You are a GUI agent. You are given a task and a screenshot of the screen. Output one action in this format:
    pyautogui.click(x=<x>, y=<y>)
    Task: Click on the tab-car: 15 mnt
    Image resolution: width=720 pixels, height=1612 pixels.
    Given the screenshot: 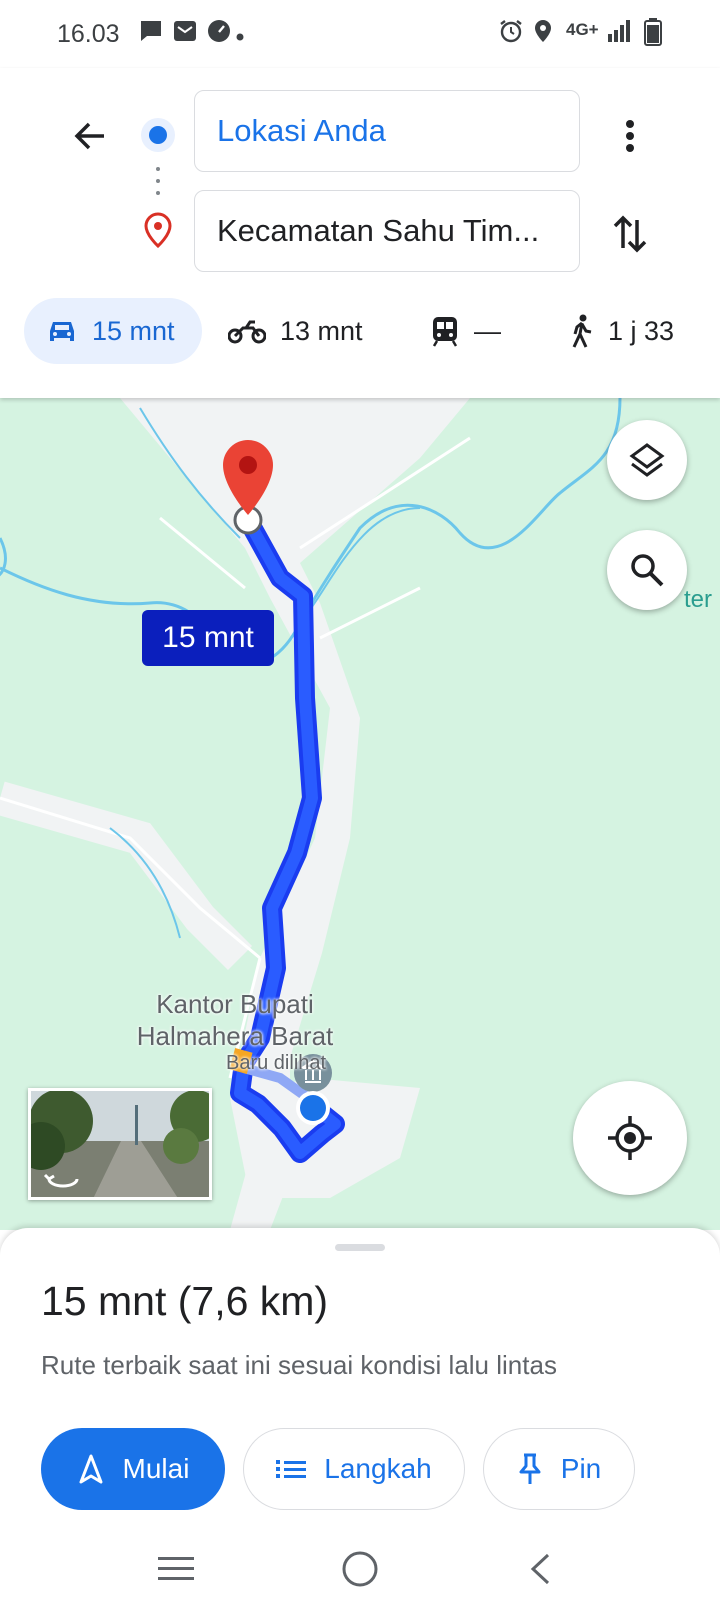 What is the action you would take?
    pyautogui.click(x=113, y=331)
    